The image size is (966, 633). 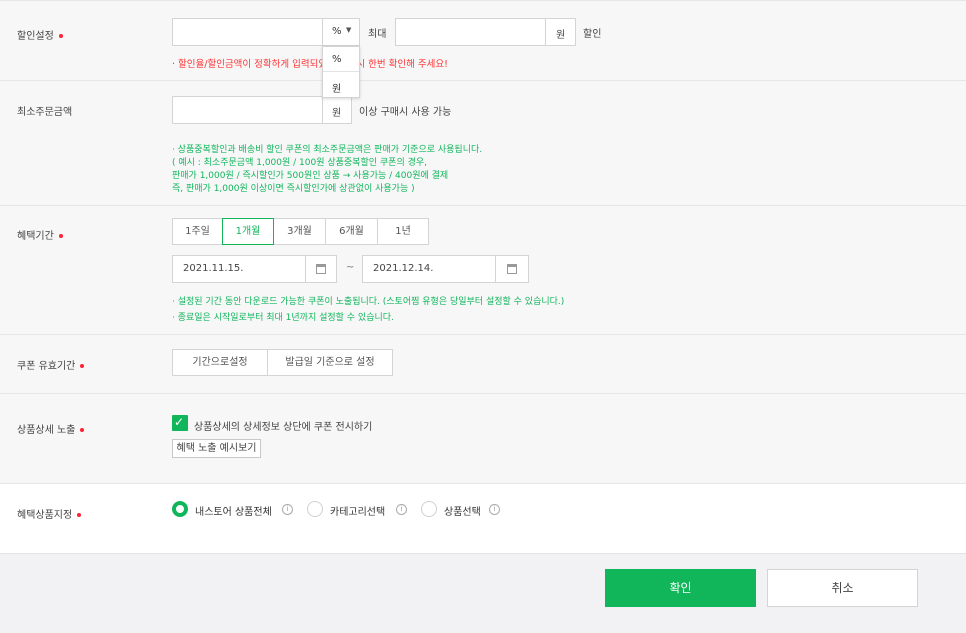 I want to click on check-icon: ✓, so click(x=179, y=422).